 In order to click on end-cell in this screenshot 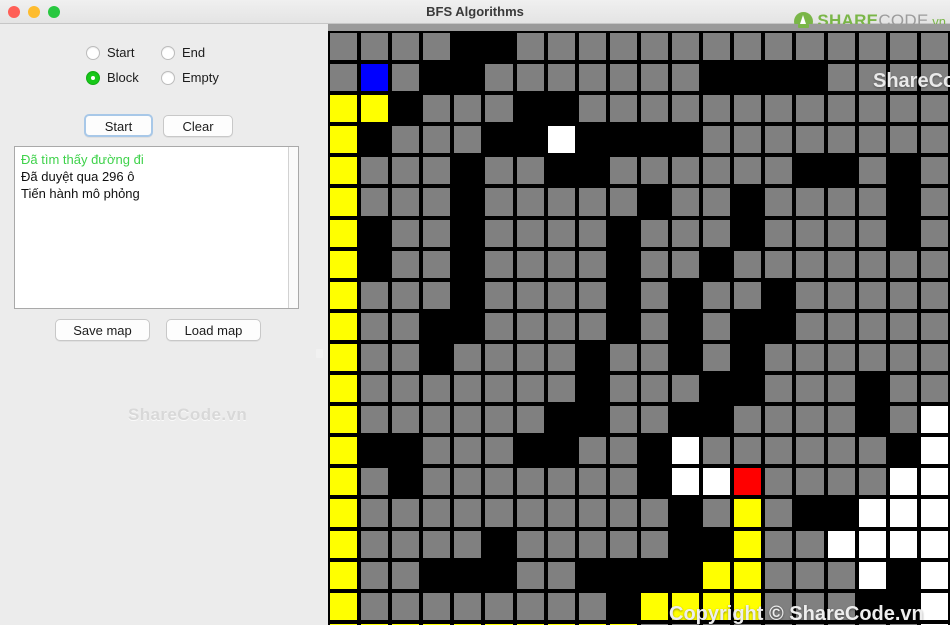, I will do `click(748, 482)`.